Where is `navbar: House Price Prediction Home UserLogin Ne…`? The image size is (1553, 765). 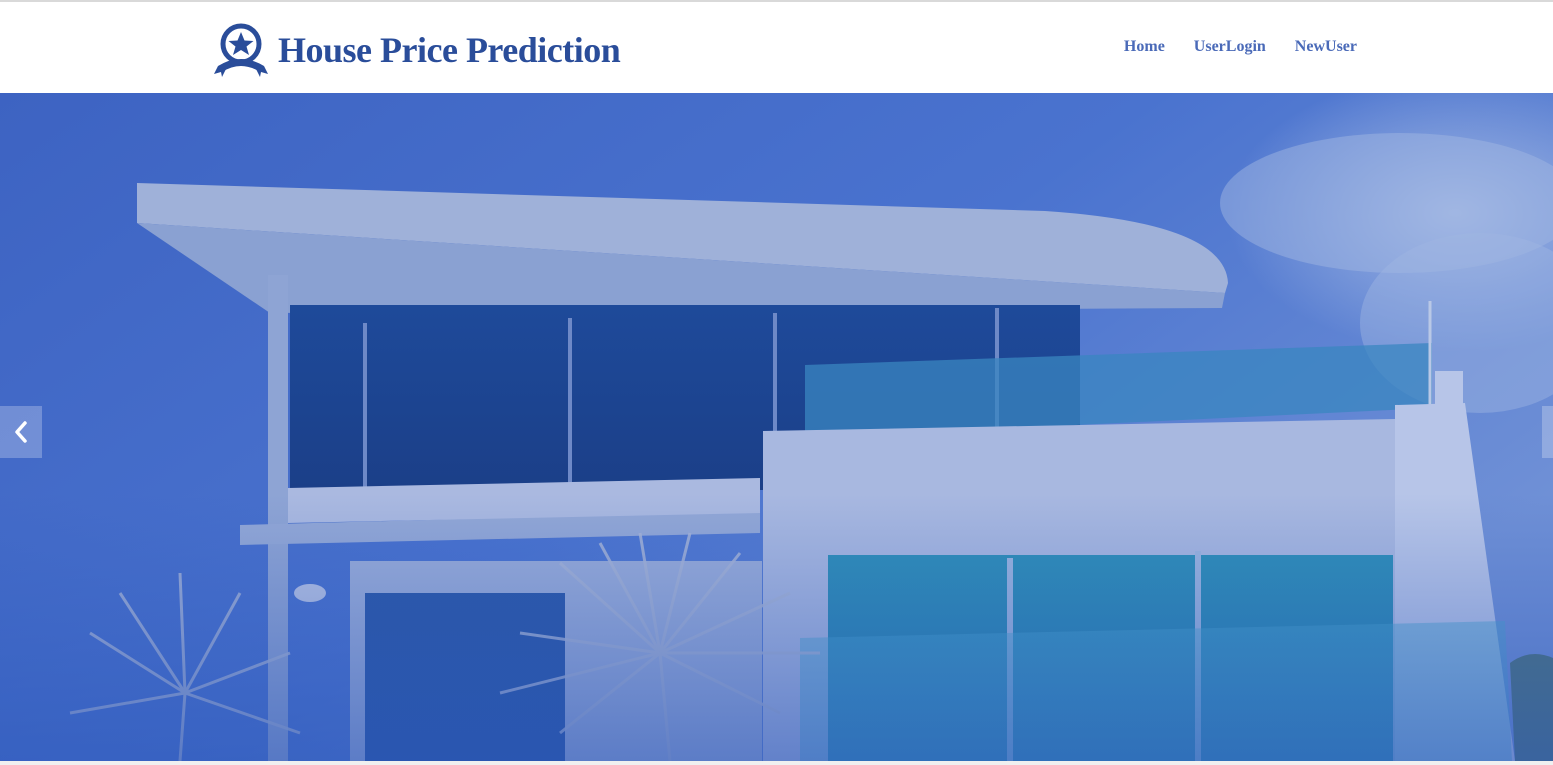 navbar: House Price Prediction Home UserLogin Ne… is located at coordinates (776, 47).